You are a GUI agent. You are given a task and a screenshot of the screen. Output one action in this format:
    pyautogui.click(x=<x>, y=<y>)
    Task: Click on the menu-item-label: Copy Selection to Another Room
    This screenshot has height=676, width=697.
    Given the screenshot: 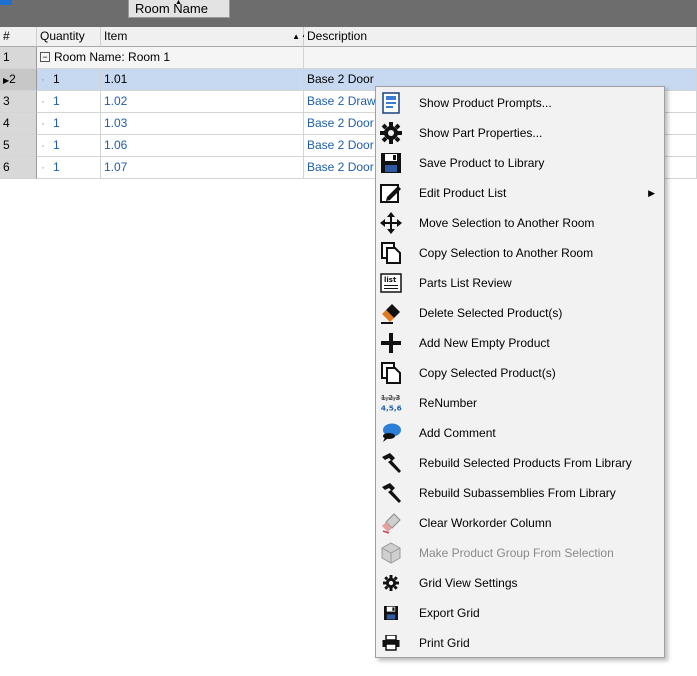 What is the action you would take?
    pyautogui.click(x=506, y=253)
    